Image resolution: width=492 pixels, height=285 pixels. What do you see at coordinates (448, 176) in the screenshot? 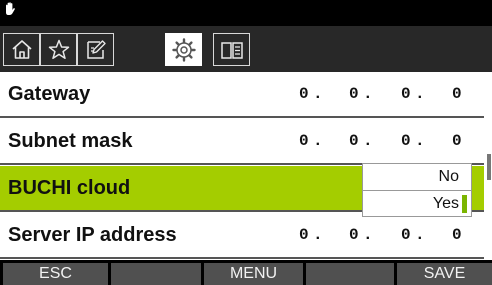
I see `option-no-label: No` at bounding box center [448, 176].